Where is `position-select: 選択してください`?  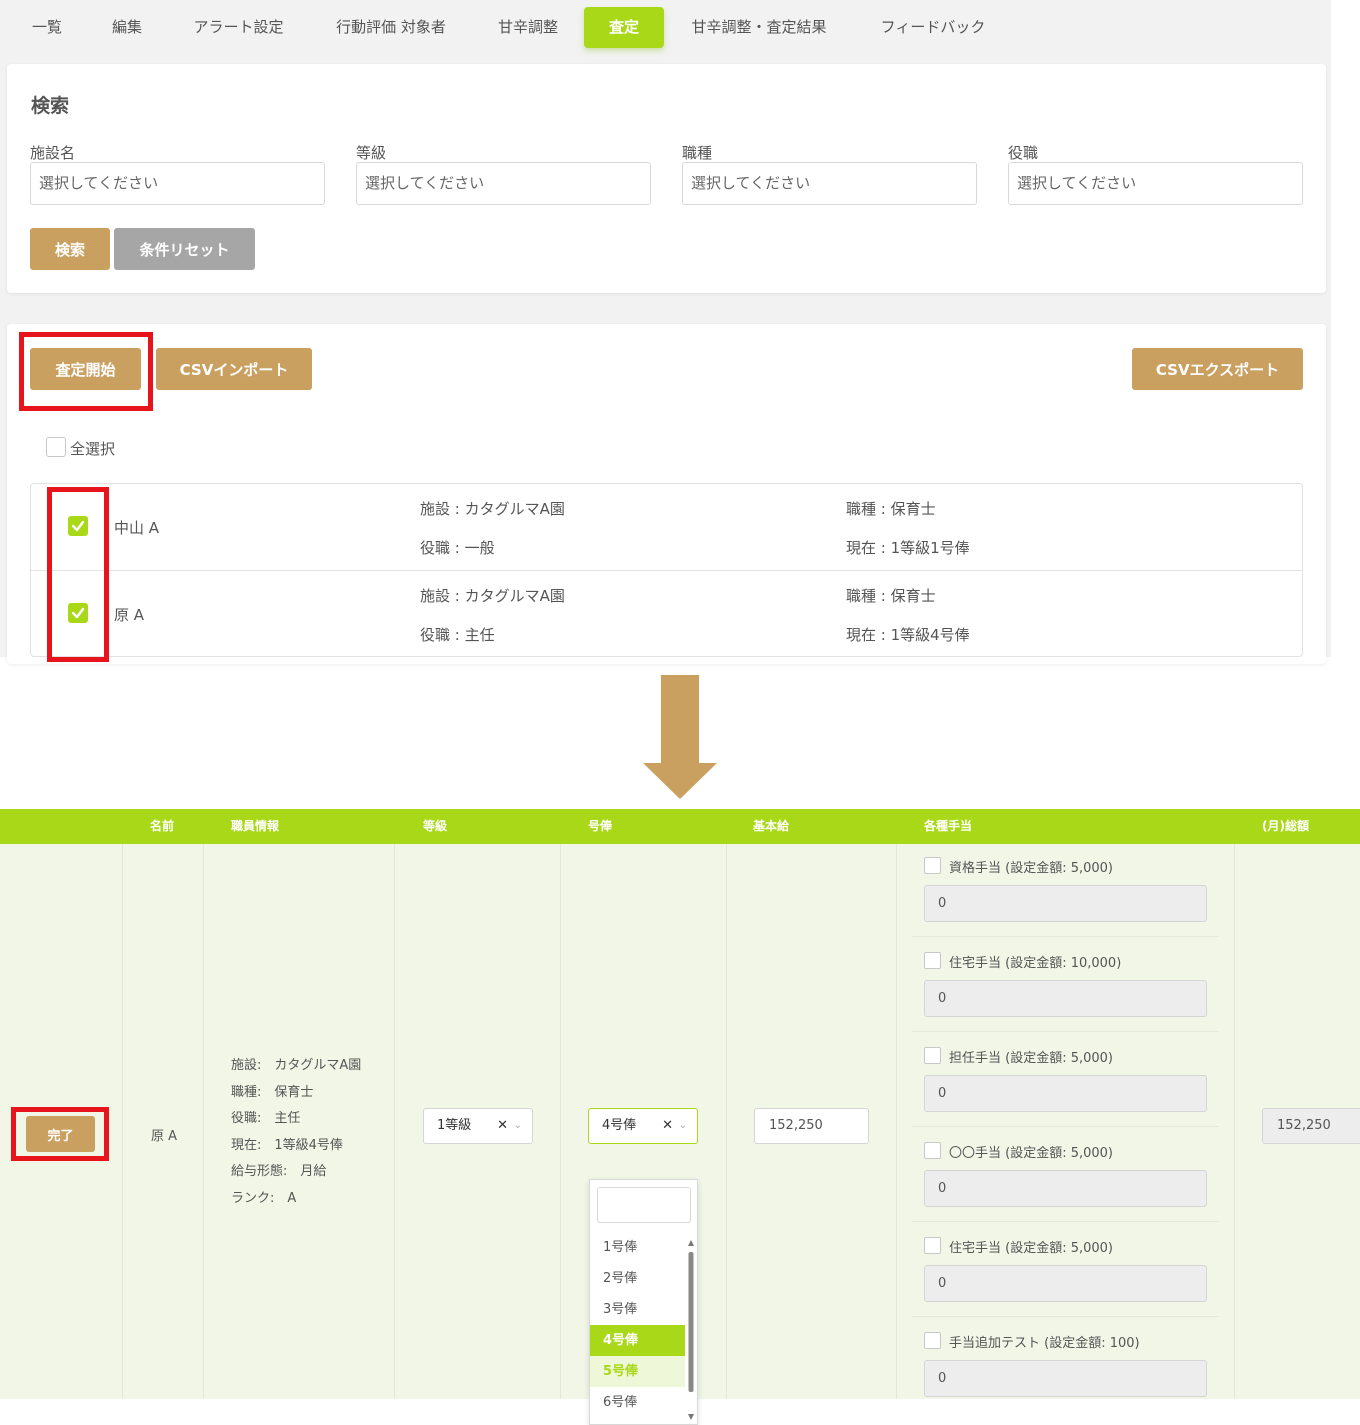
position-select: 選択してください is located at coordinates (1155, 183).